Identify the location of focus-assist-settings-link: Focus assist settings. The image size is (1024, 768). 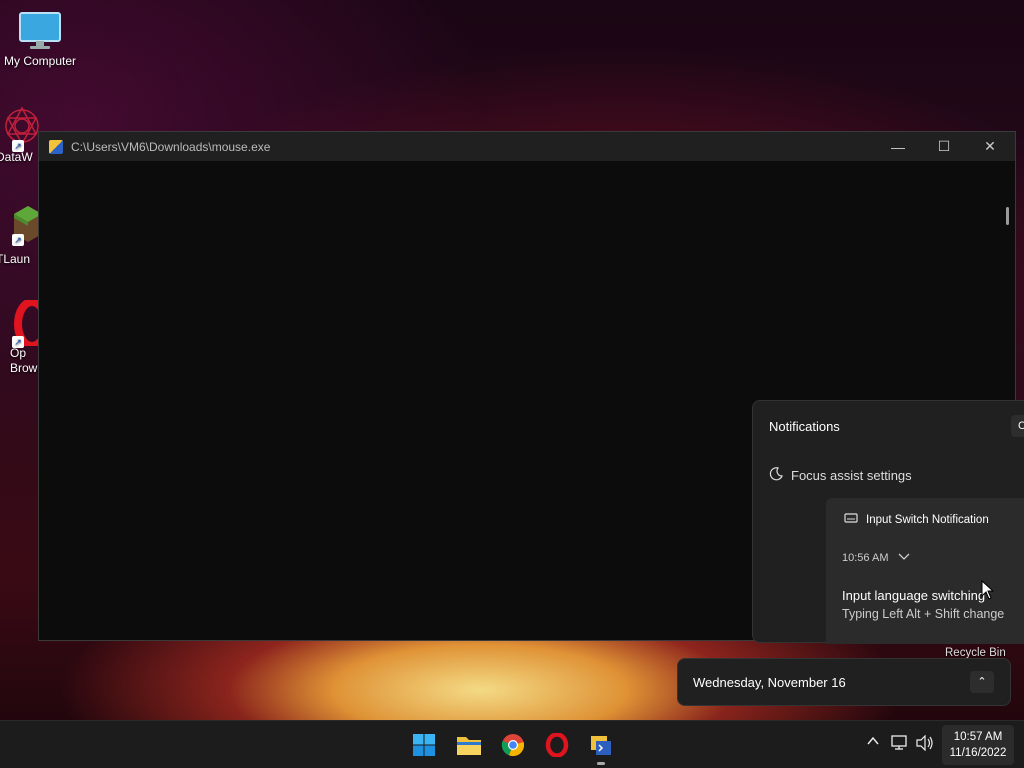
(840, 475).